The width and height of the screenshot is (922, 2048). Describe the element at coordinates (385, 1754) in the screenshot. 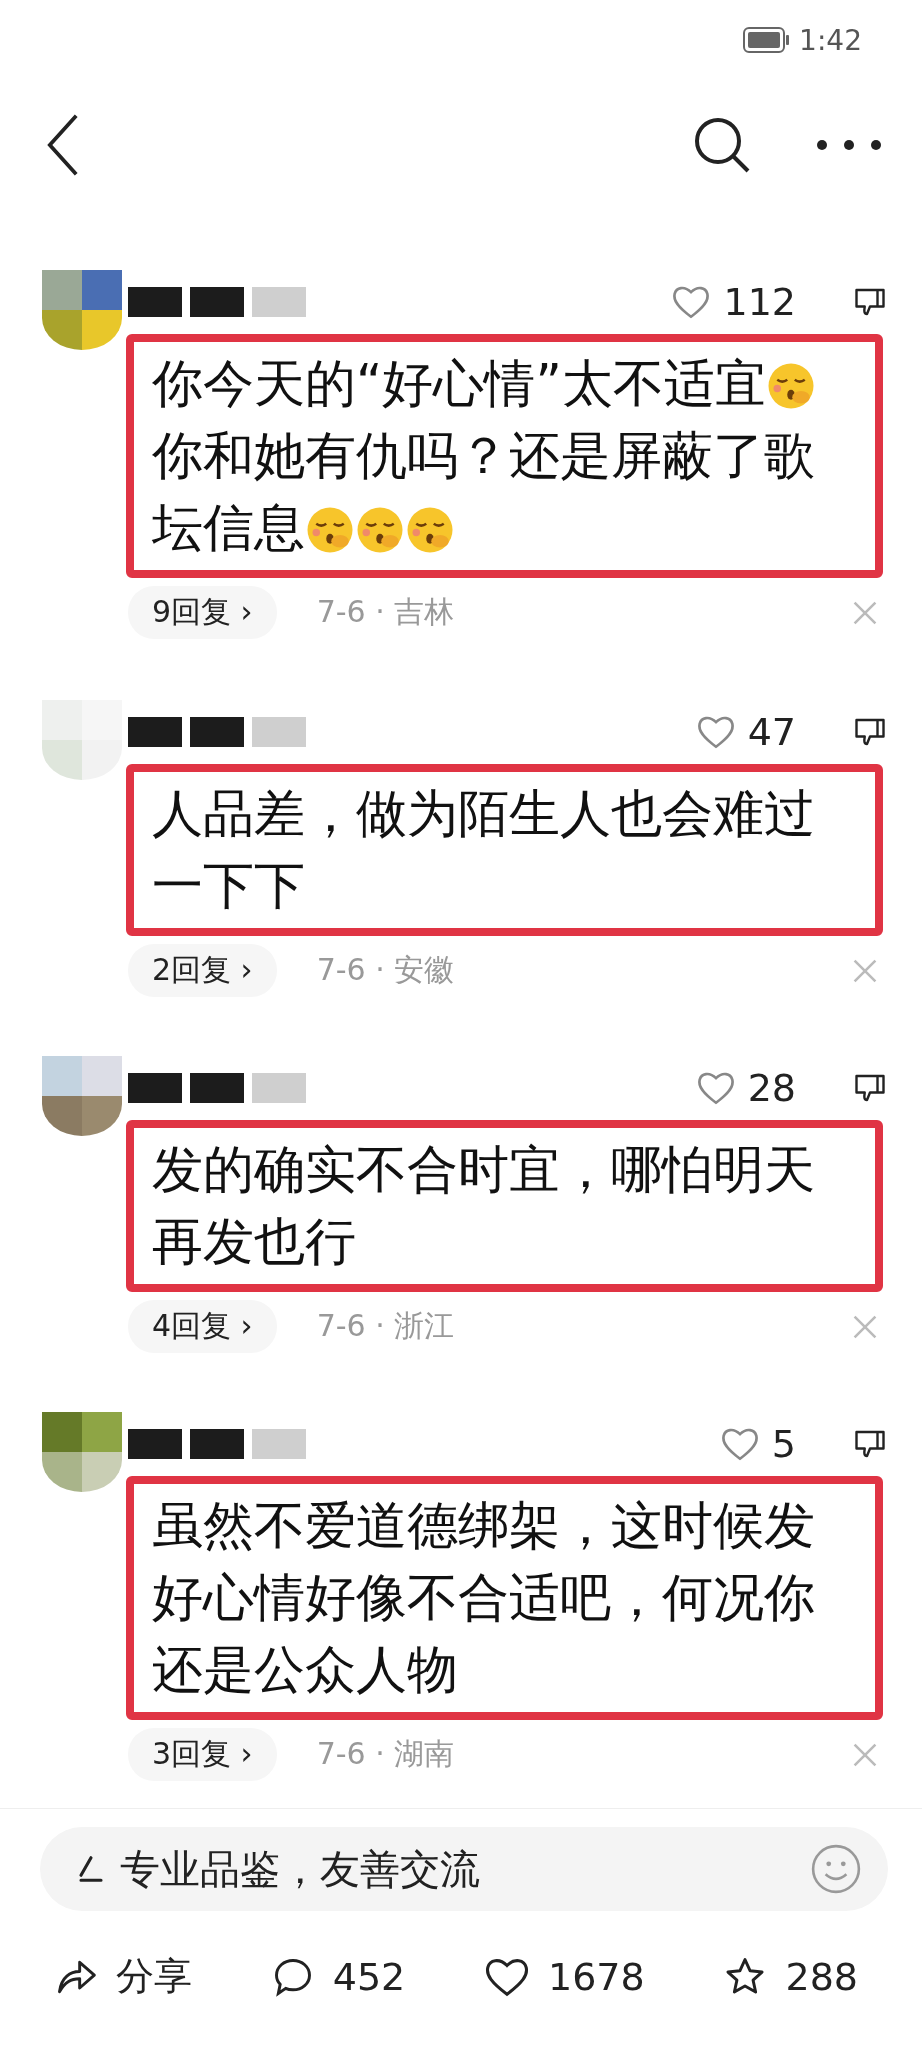

I see `comment-meta: 7-6 · 湖南` at that location.